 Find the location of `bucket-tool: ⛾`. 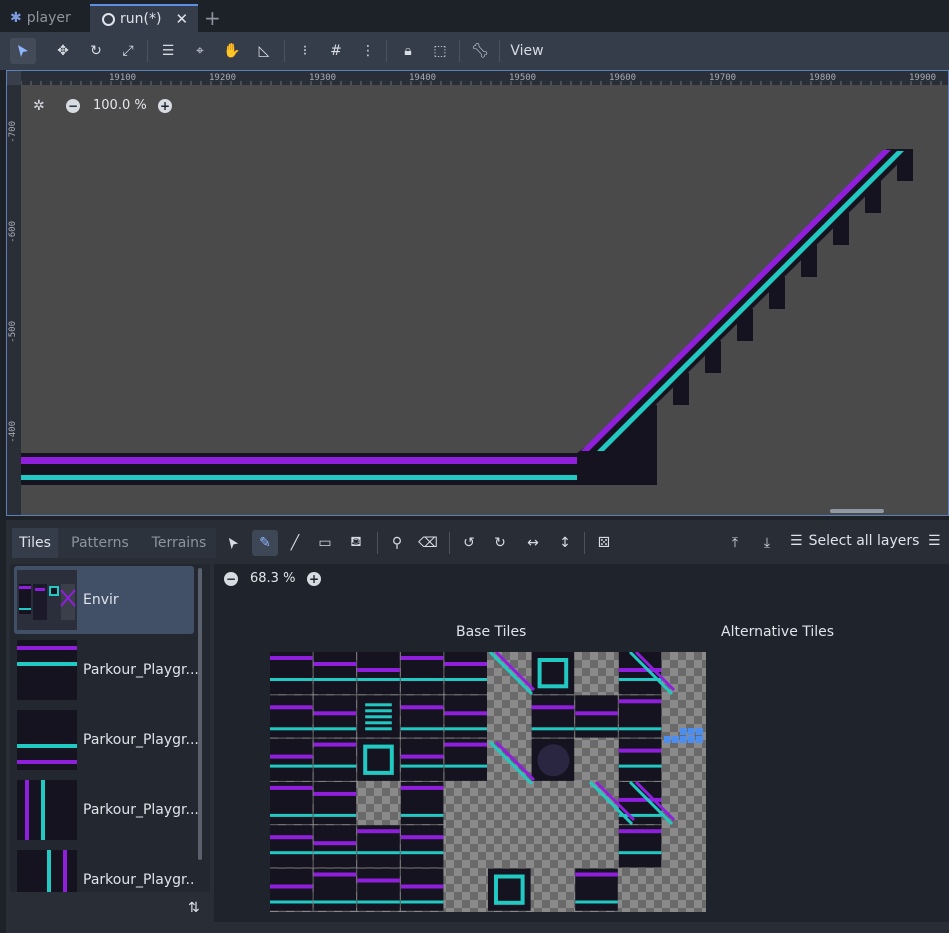

bucket-tool: ⛾ is located at coordinates (356, 543).